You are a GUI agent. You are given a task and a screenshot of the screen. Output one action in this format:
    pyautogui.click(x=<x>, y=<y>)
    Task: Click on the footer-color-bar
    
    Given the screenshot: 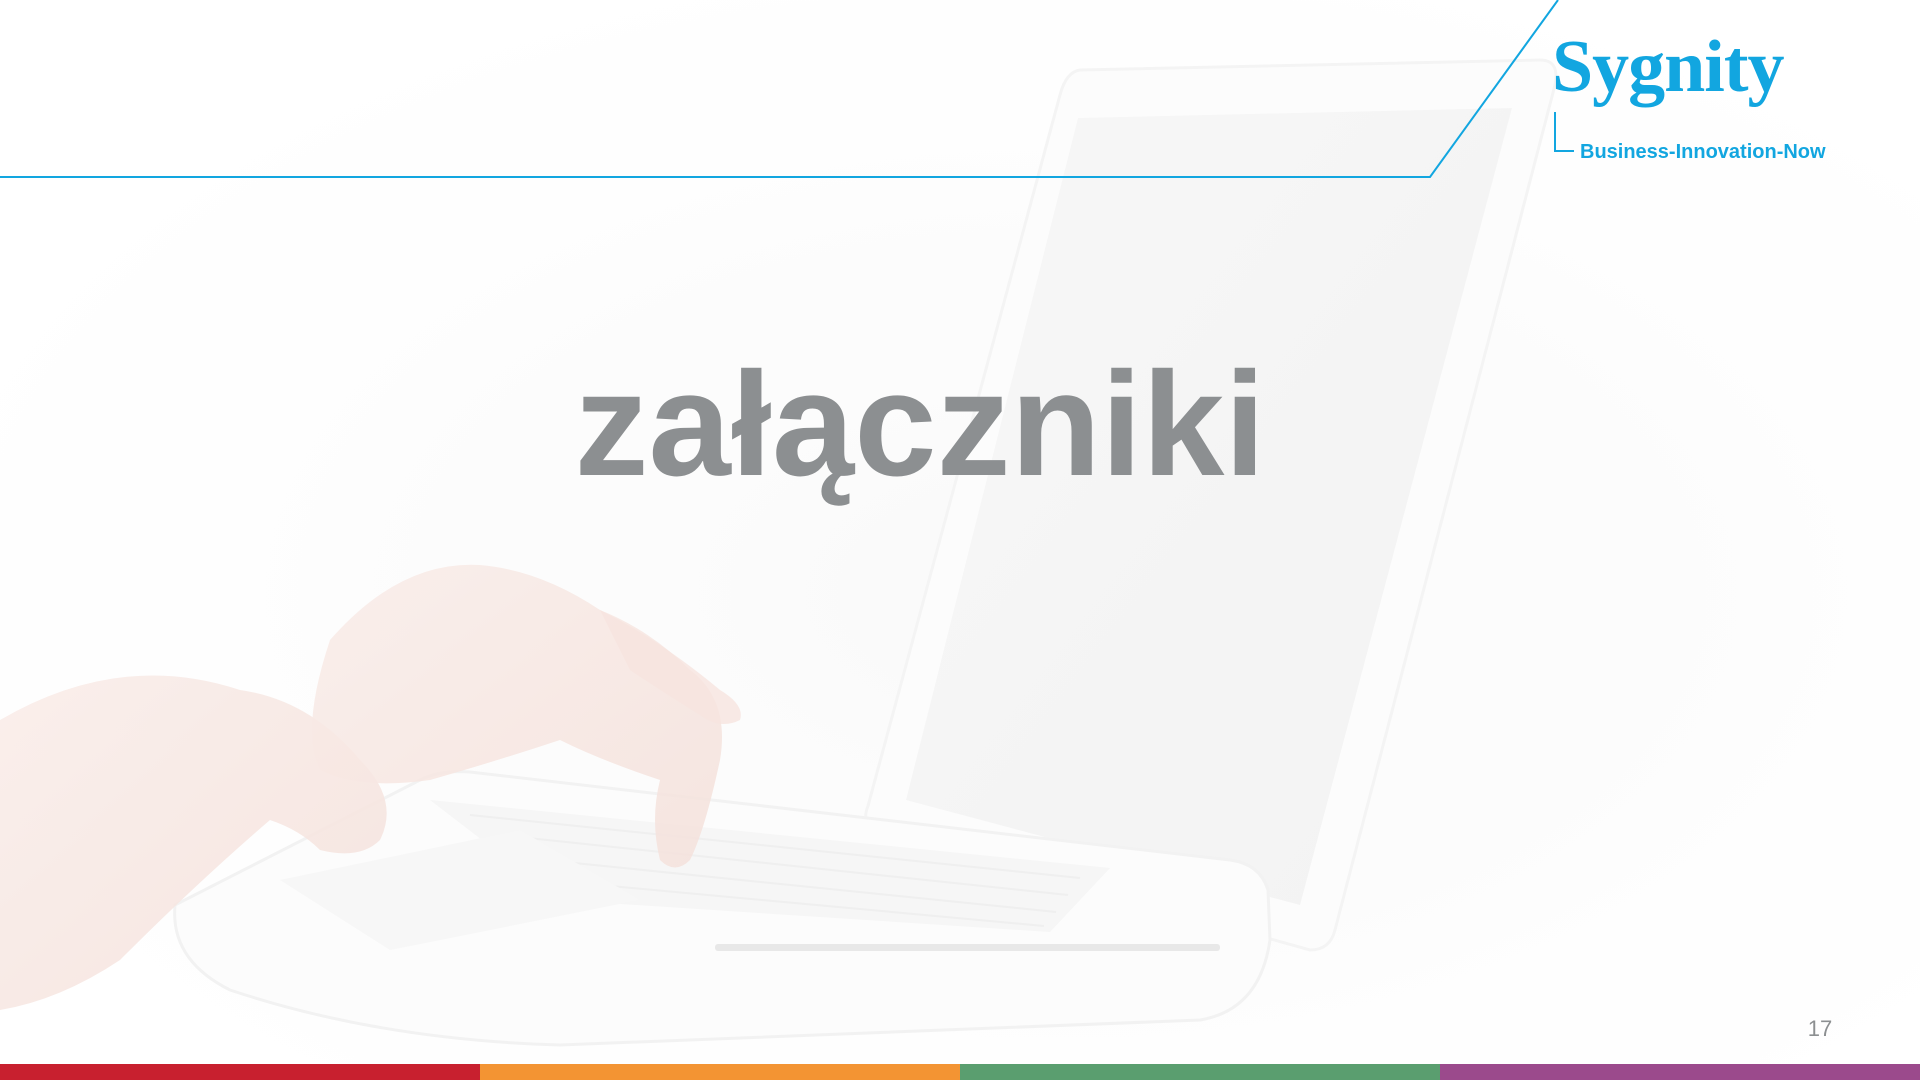 What is the action you would take?
    pyautogui.click(x=960, y=1072)
    